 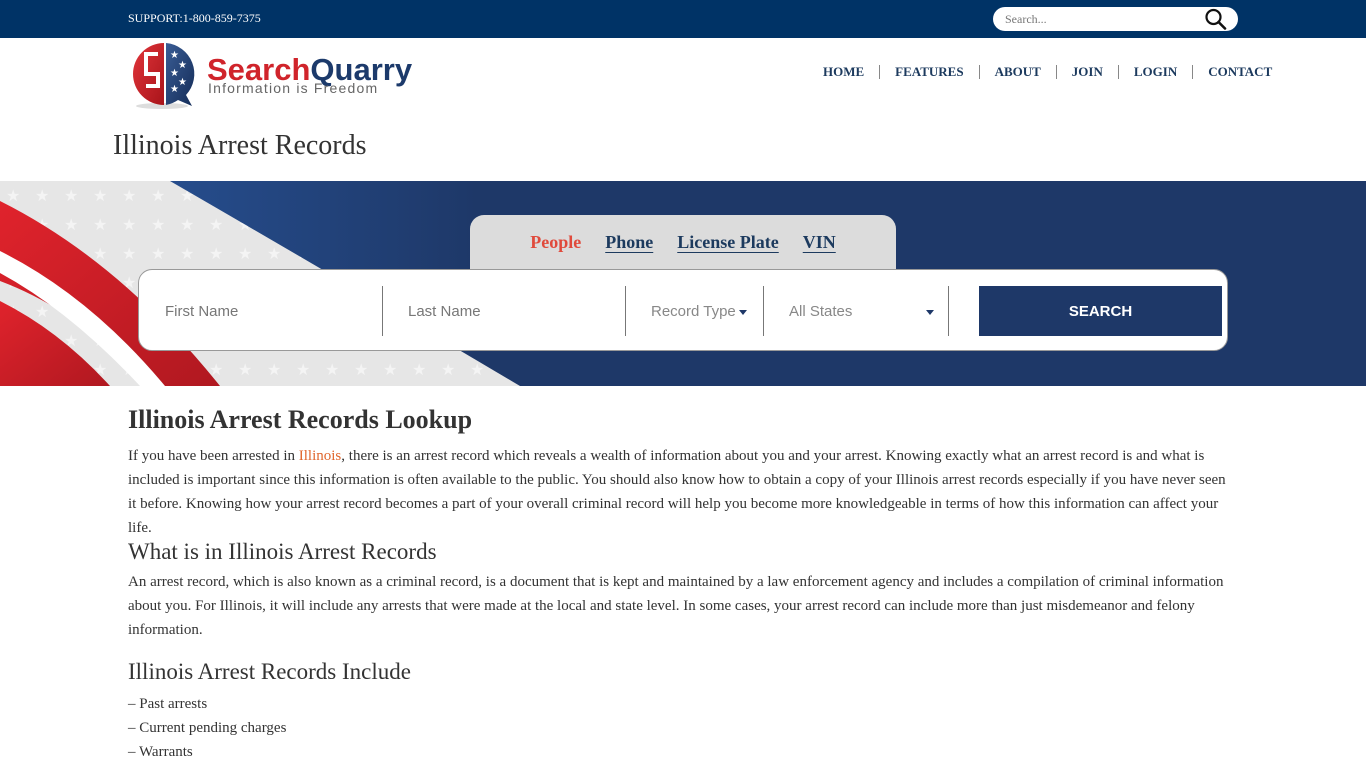 What do you see at coordinates (269, 671) in the screenshot?
I see `section-heading-include: Illinois Arrest Records Include` at bounding box center [269, 671].